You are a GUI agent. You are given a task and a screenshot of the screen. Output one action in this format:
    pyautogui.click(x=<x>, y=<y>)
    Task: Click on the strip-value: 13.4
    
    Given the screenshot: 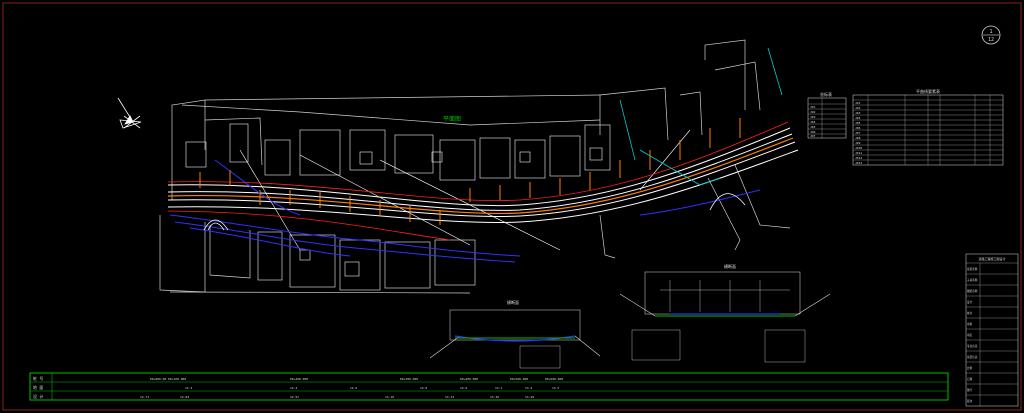 What is the action you would take?
    pyautogui.click(x=528, y=388)
    